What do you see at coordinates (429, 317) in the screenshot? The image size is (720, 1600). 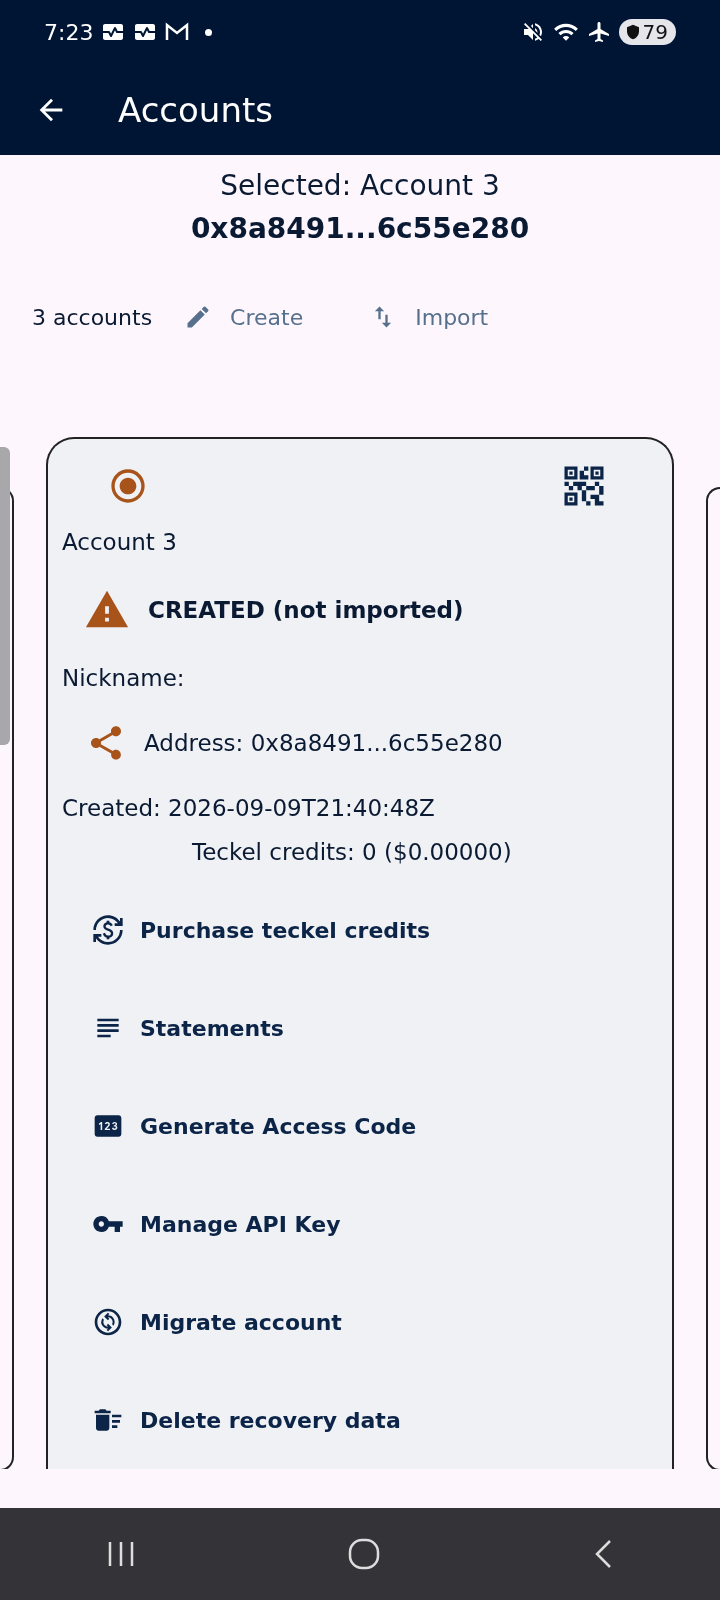 I see `import-button: Import` at bounding box center [429, 317].